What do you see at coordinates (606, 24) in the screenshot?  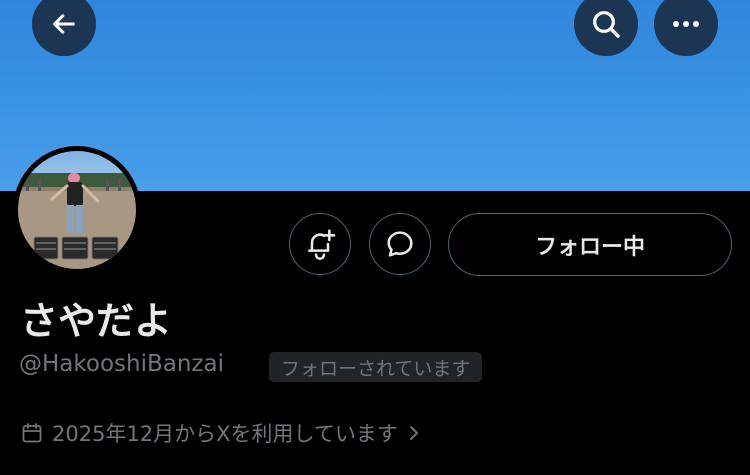 I see `search-icon` at bounding box center [606, 24].